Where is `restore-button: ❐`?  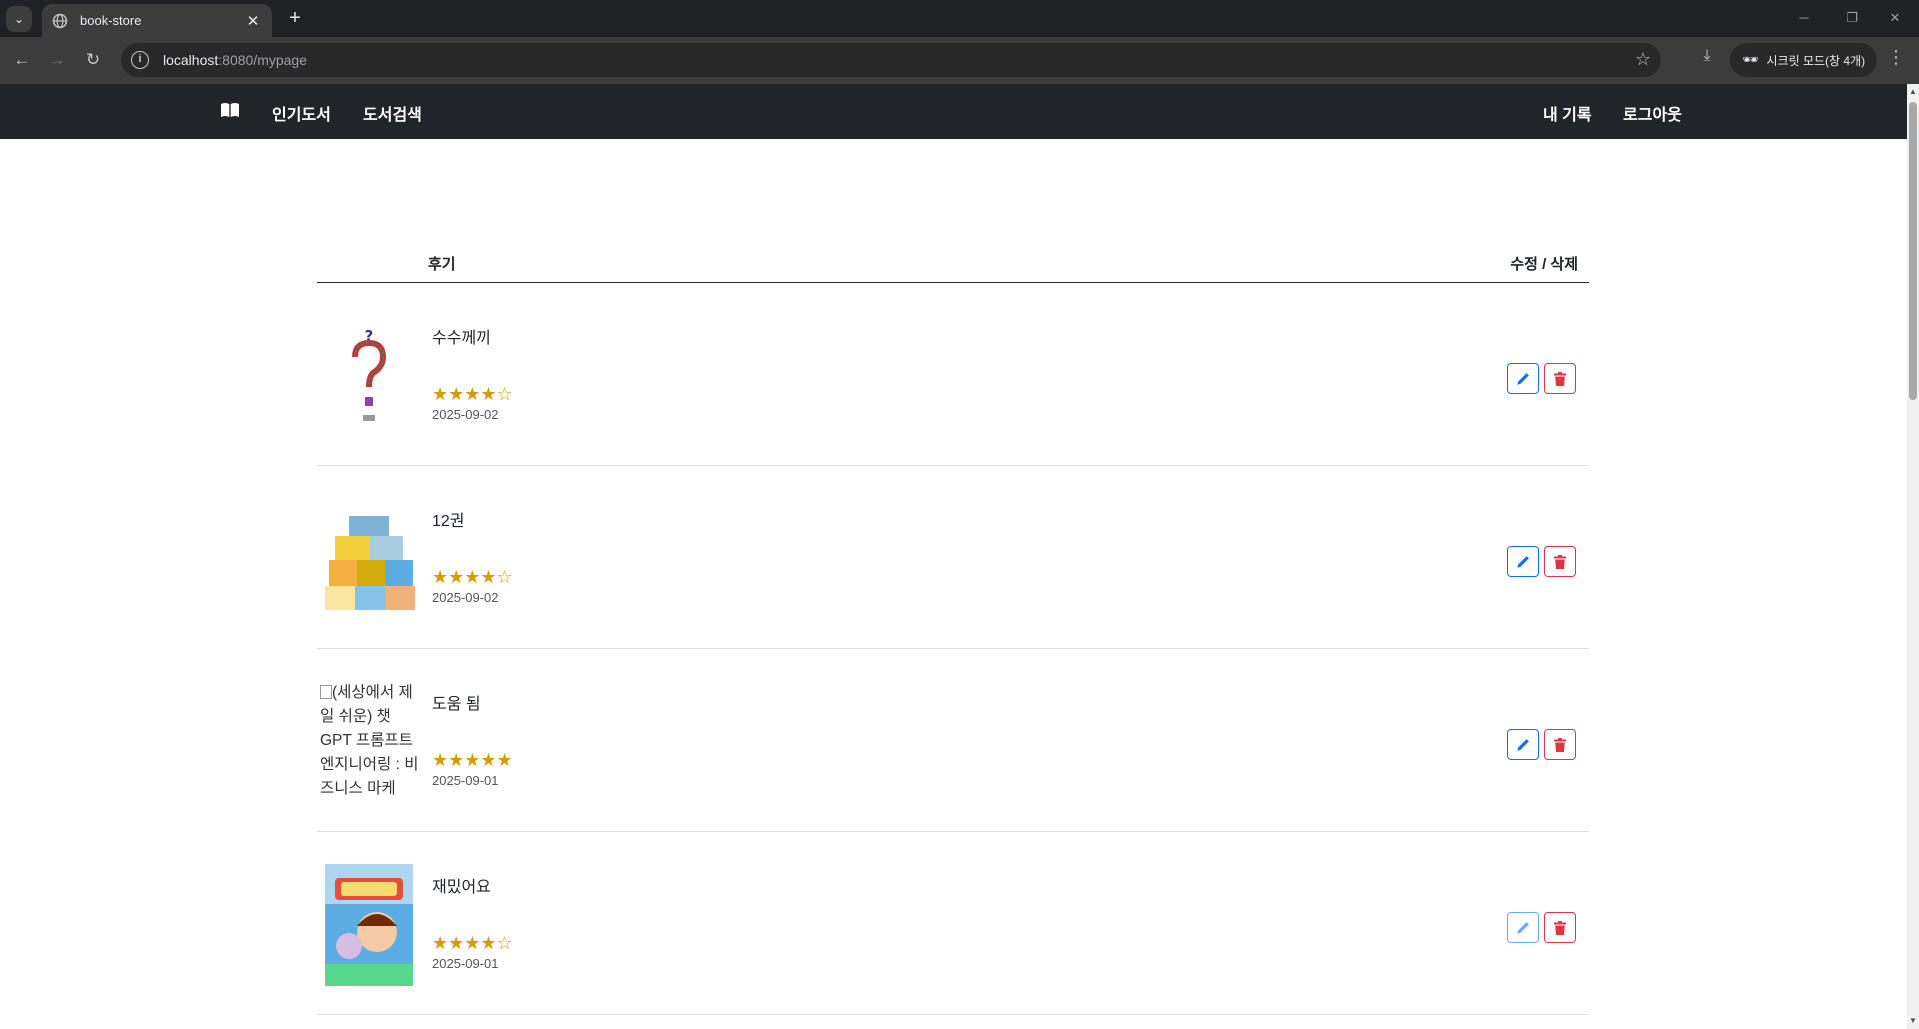
restore-button: ❐ is located at coordinates (1852, 18).